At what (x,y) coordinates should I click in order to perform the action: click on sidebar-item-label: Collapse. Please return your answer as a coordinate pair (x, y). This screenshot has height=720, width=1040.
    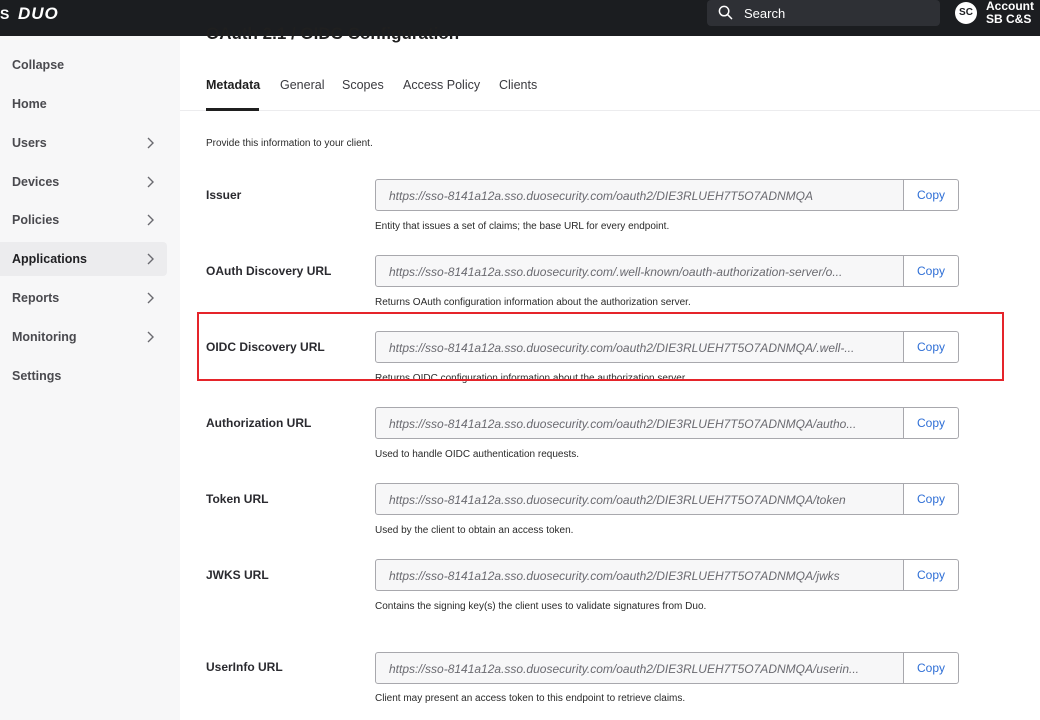
    Looking at the image, I should click on (38, 65).